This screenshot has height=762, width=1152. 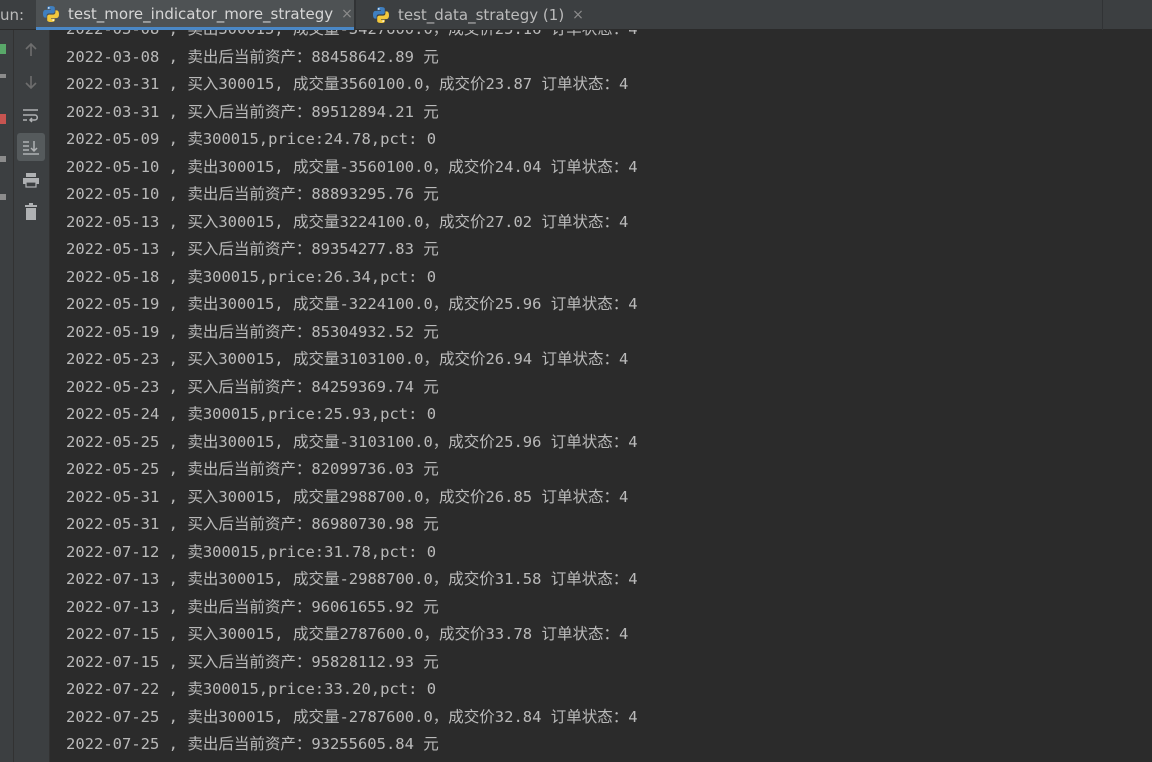 What do you see at coordinates (32, 396) in the screenshot?
I see `console-toolbar` at bounding box center [32, 396].